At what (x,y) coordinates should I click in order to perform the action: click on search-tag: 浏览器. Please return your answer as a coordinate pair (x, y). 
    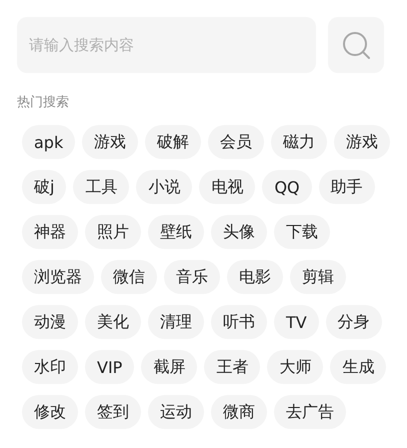
    Looking at the image, I should click on (58, 277).